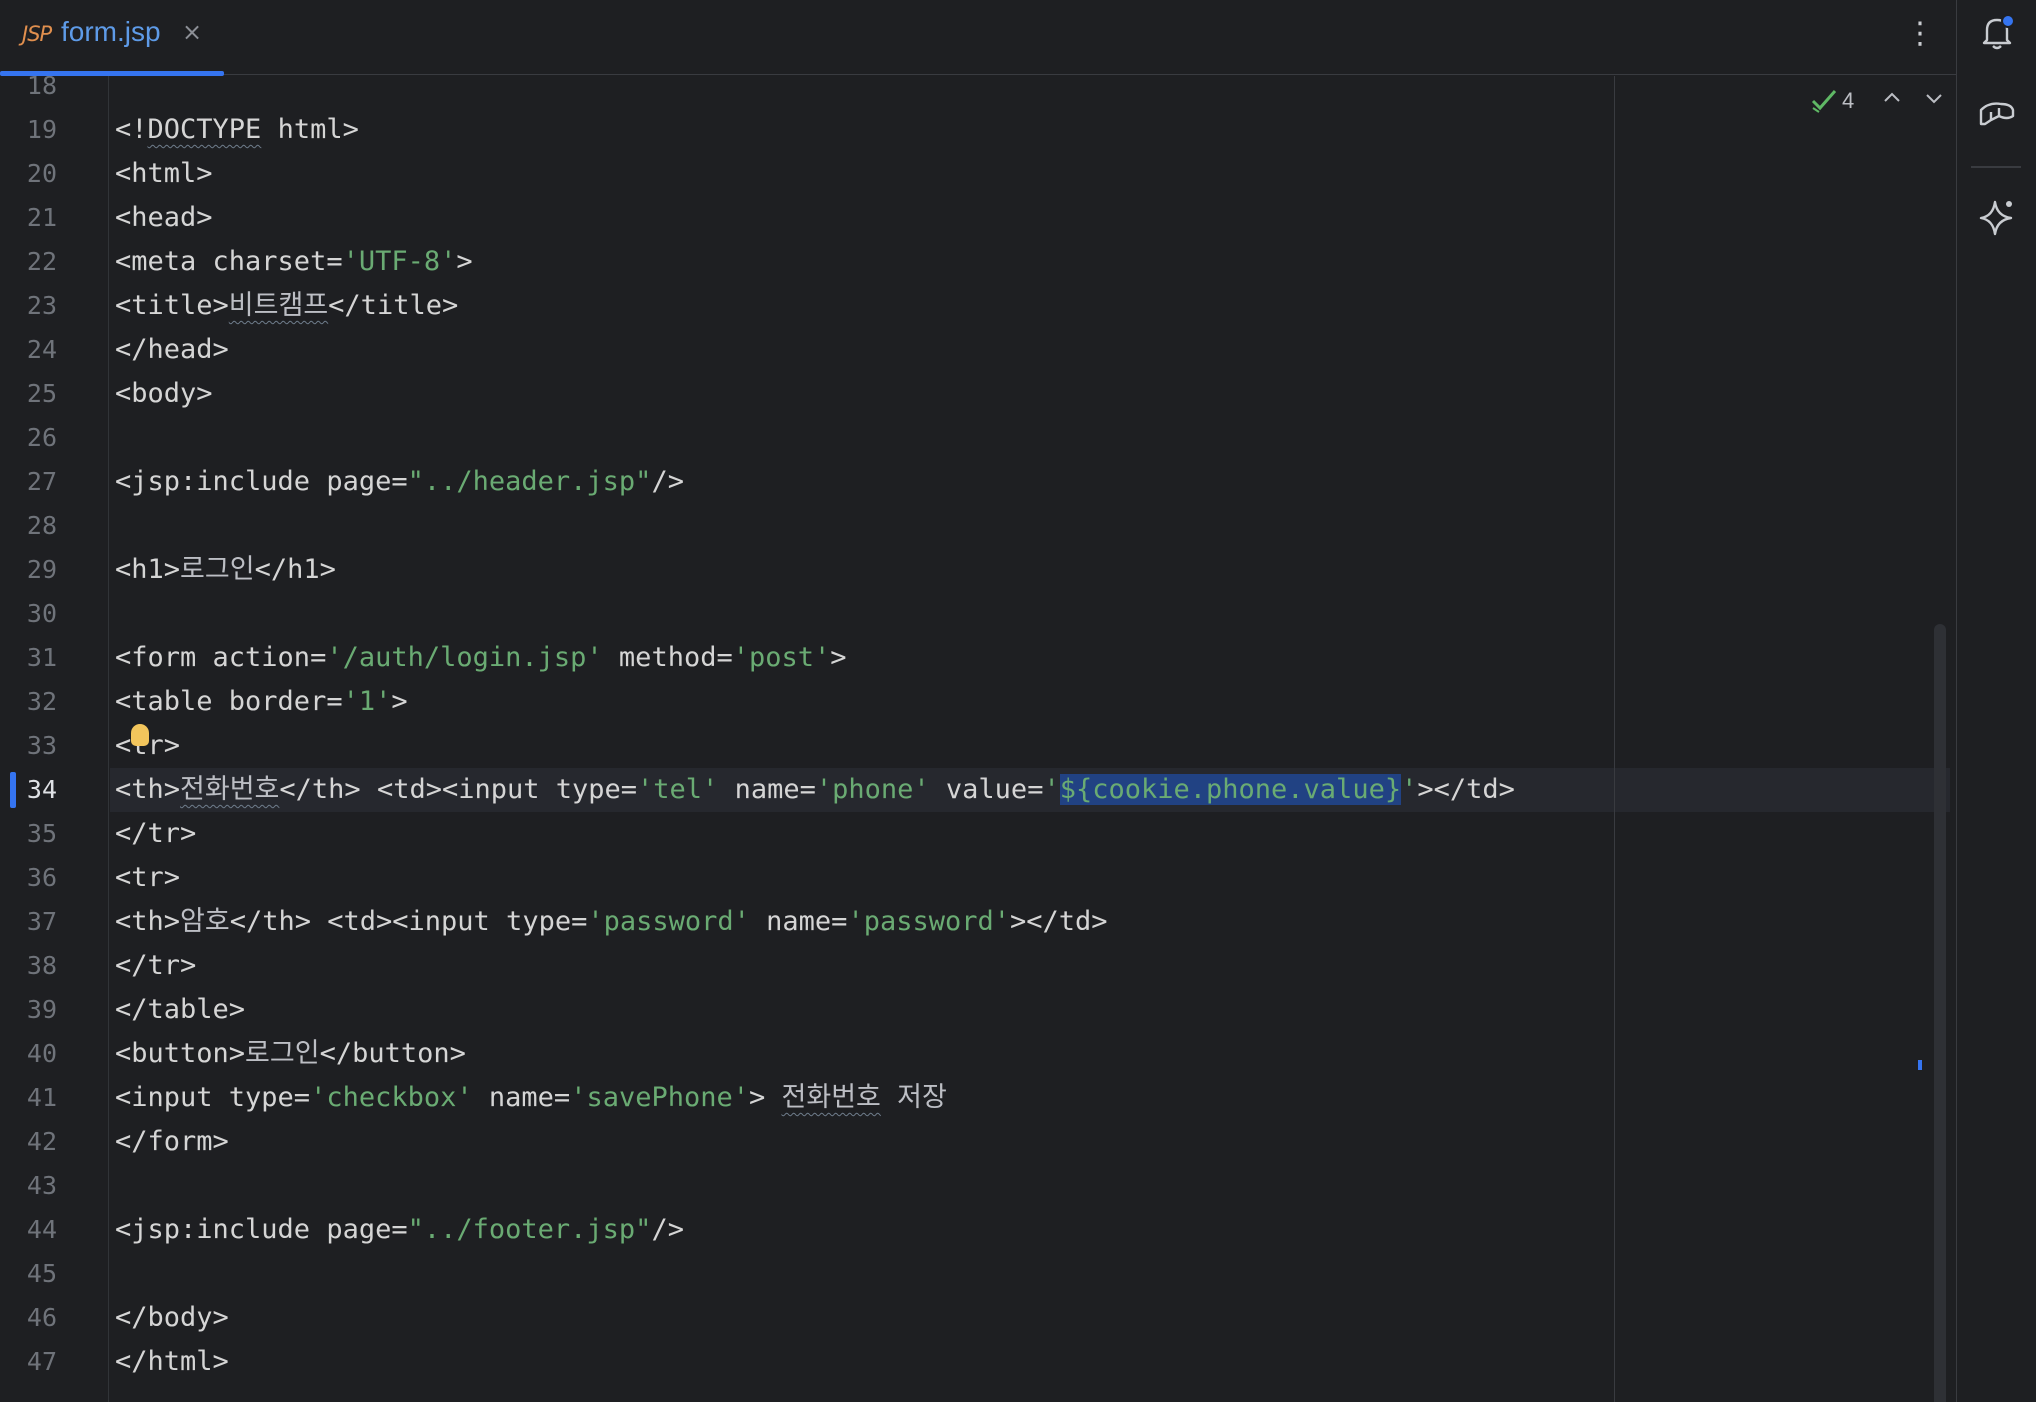  Describe the element at coordinates (286, 306) in the screenshot. I see `code-line: <title>비트캠프</title>` at that location.